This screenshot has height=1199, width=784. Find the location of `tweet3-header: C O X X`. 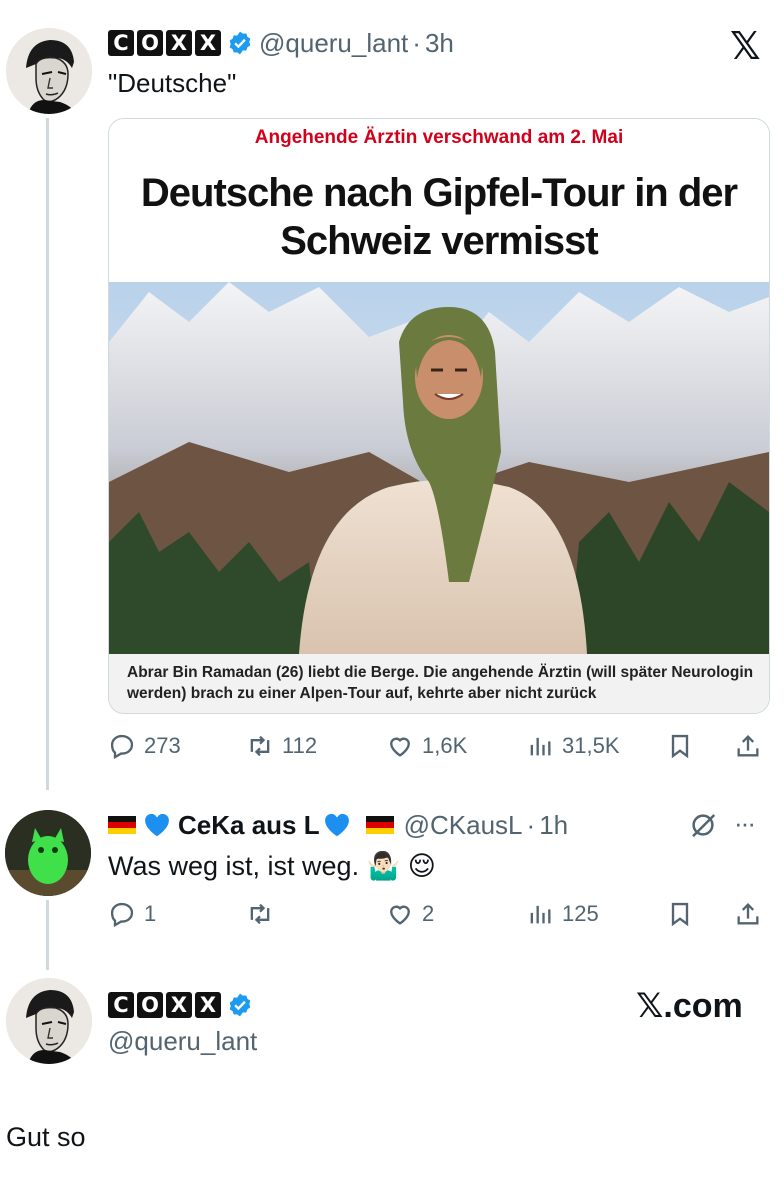

tweet3-header: C O X X is located at coordinates (180, 1005).